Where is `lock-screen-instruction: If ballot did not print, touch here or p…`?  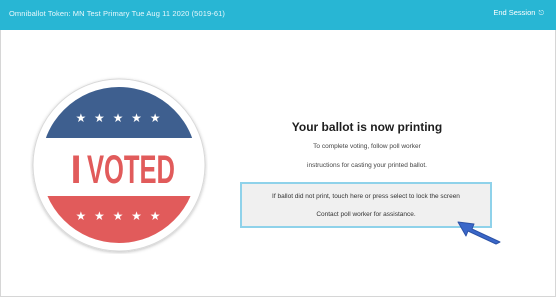 lock-screen-instruction: If ballot did not print, touch here or p… is located at coordinates (366, 196).